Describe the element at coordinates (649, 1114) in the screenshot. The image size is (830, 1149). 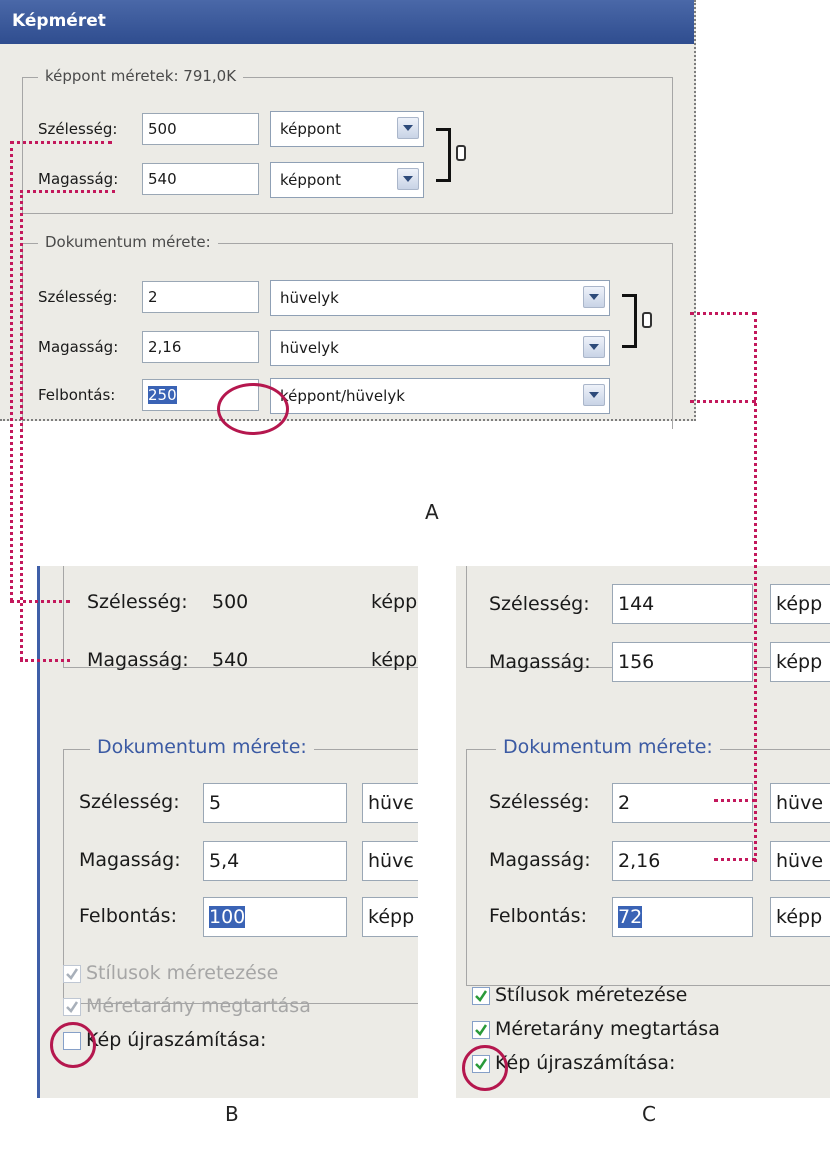
I see `caption-c: C` at that location.